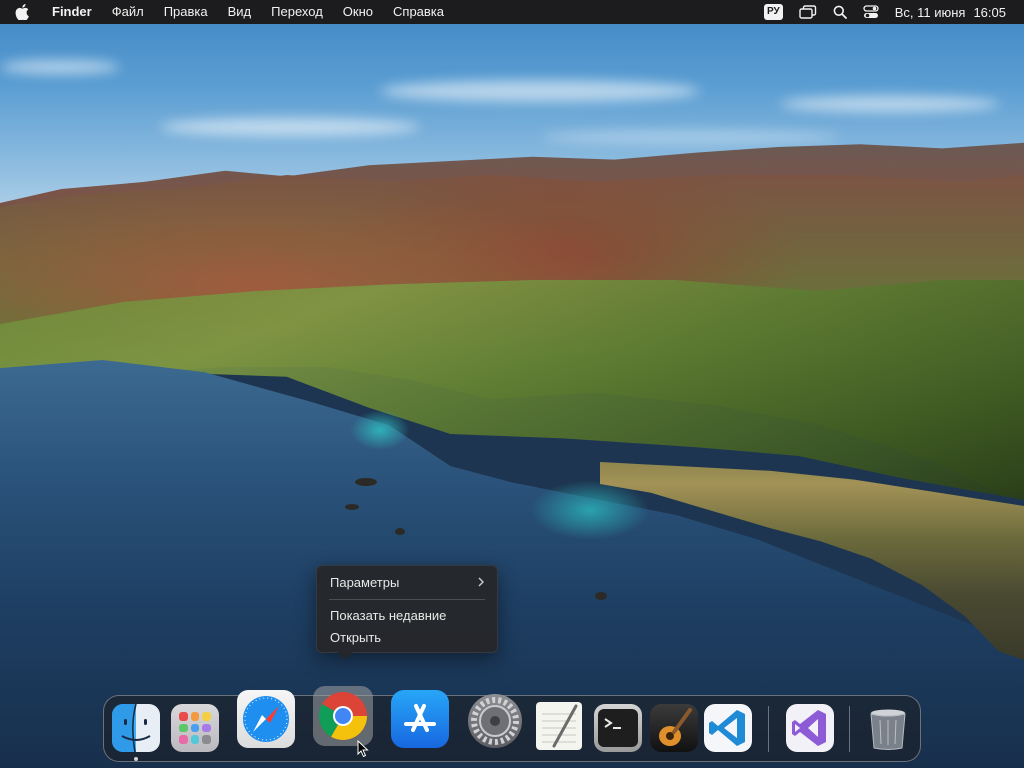 The width and height of the screenshot is (1024, 768). I want to click on wallpaper-cove, so click(380, 430).